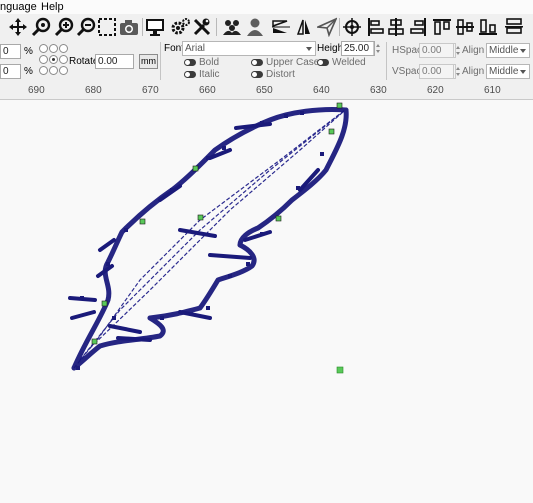 This screenshot has height=503, width=533. What do you see at coordinates (465, 27) in the screenshot?
I see `align-middle-icon` at bounding box center [465, 27].